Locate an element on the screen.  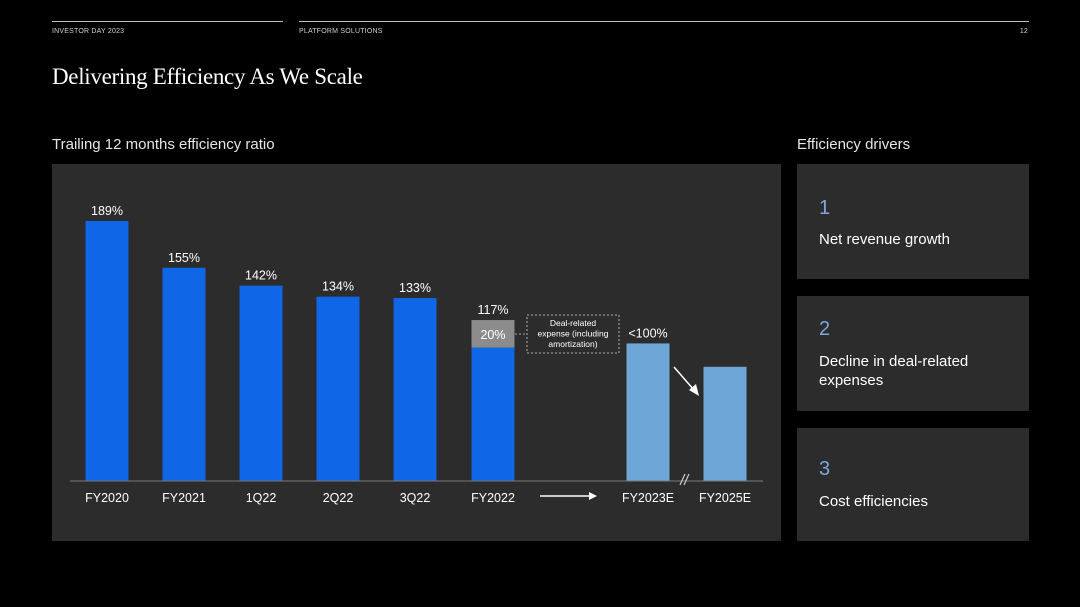
data-label-2q22: 134% is located at coordinates (338, 287).